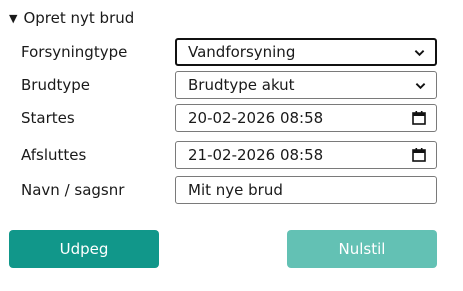  What do you see at coordinates (242, 52) in the screenshot?
I see `forsyningstype-value: Vandforsyning` at bounding box center [242, 52].